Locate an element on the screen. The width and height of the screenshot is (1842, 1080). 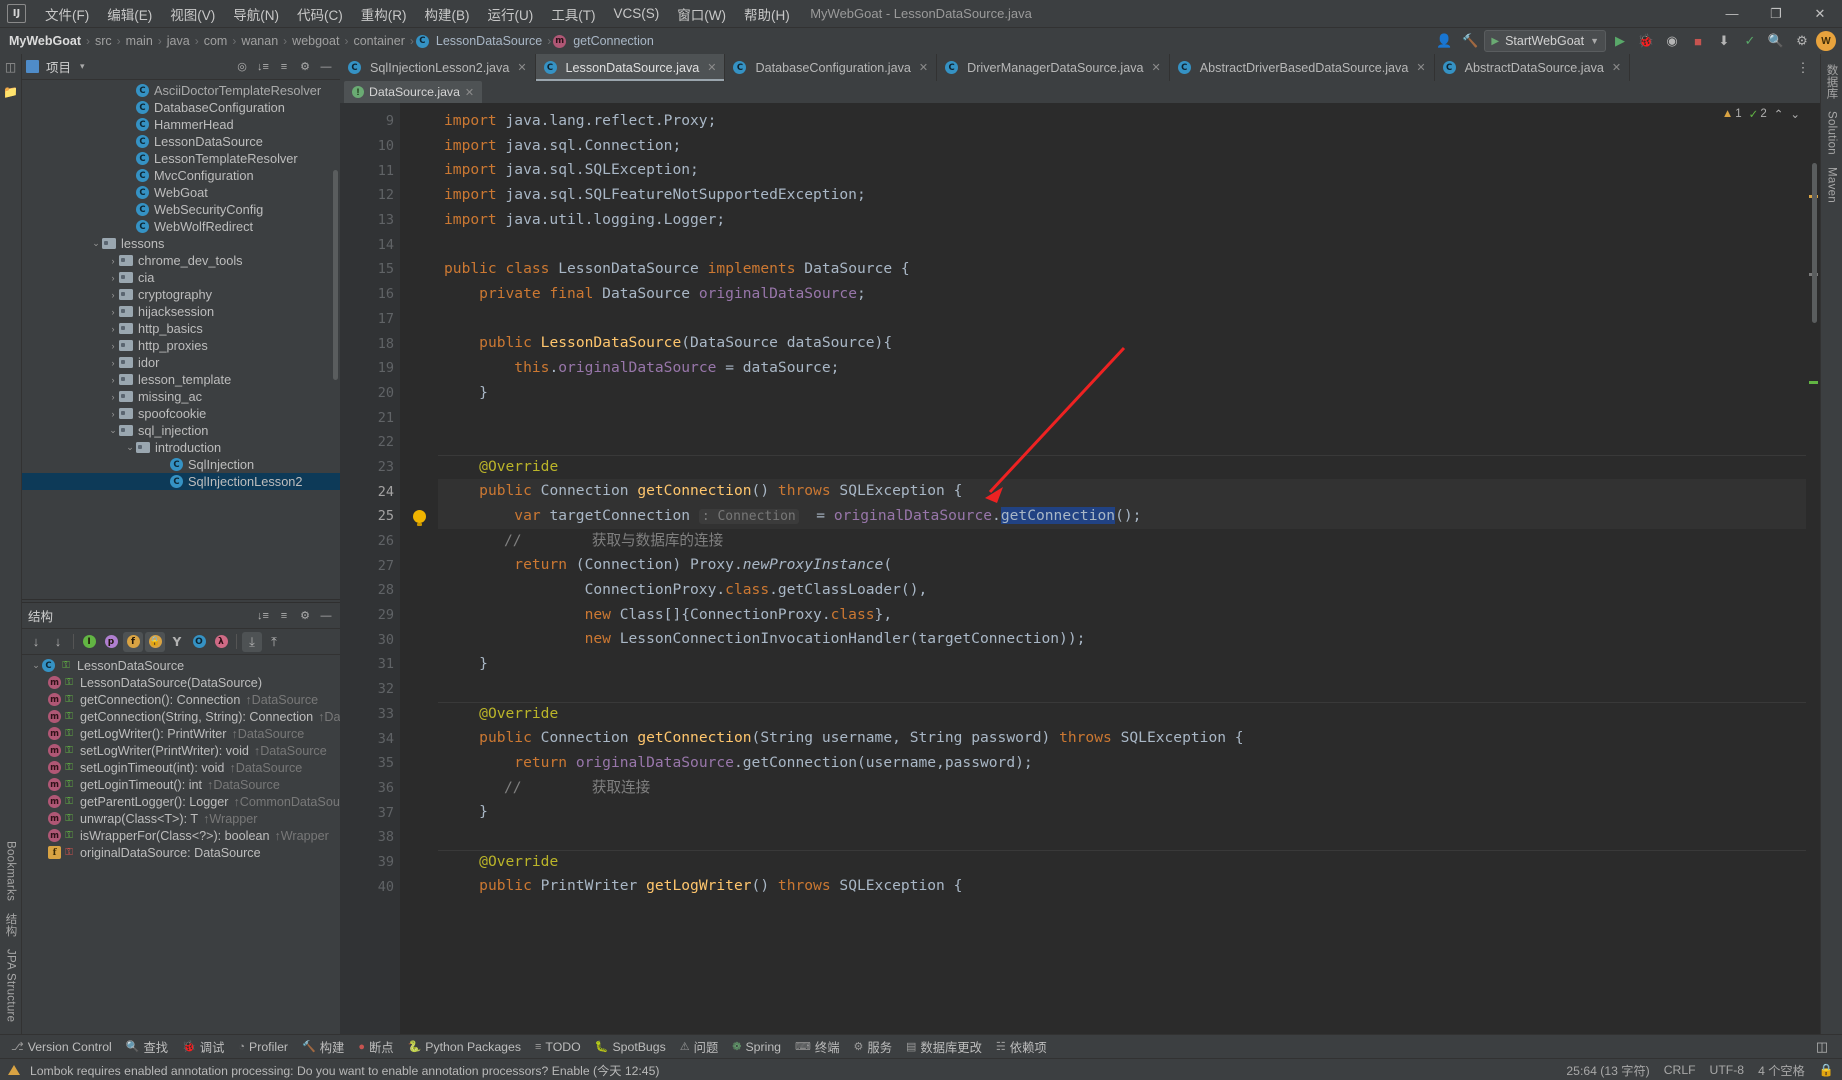
project-tree-item: C WebSecurityConfig is located at coordinates (181, 209).